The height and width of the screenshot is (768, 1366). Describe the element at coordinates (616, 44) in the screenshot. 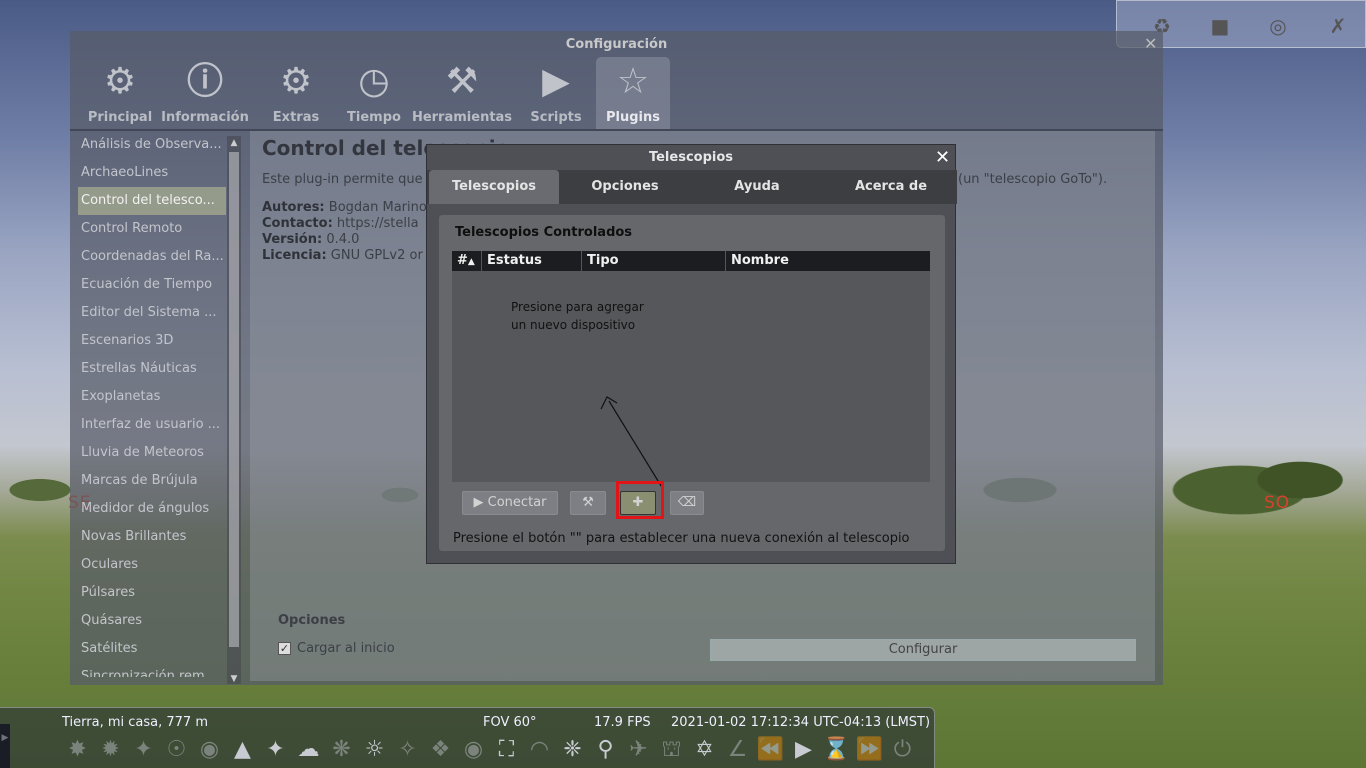

I see `config-title: Configuración` at that location.